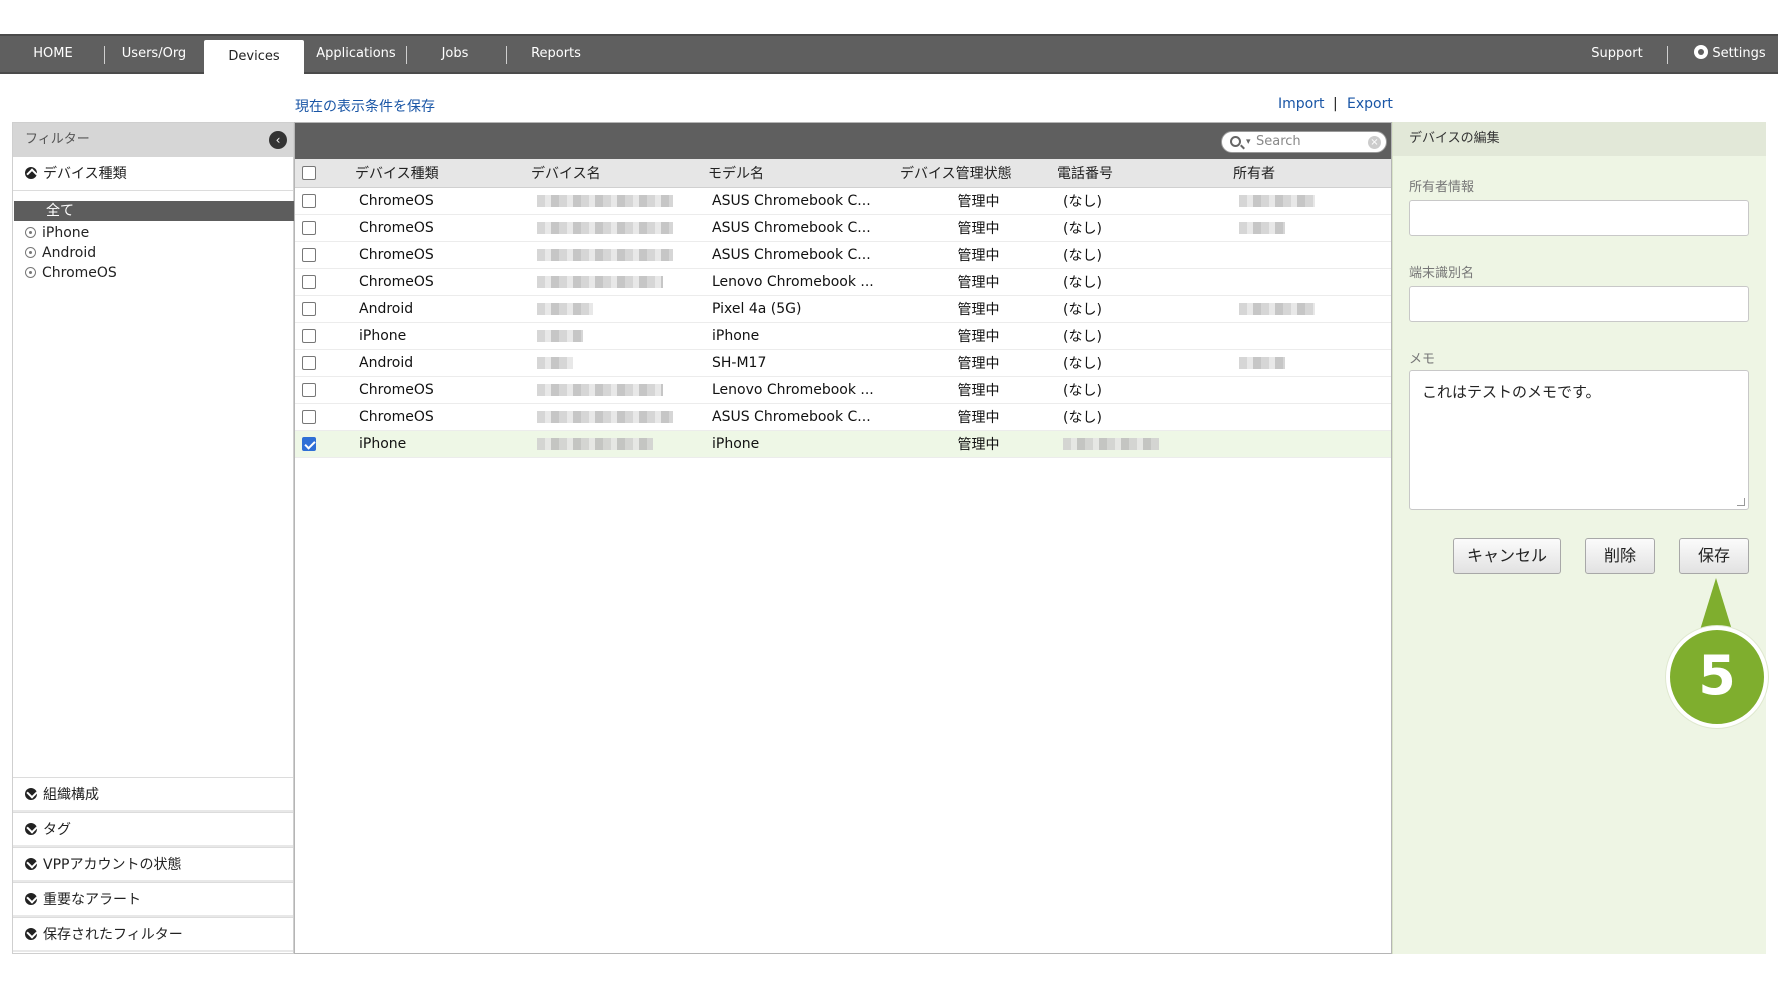 This screenshot has width=1778, height=1000. What do you see at coordinates (153, 864) in the screenshot?
I see `vpp-account-section: VPPアカウントの状態` at bounding box center [153, 864].